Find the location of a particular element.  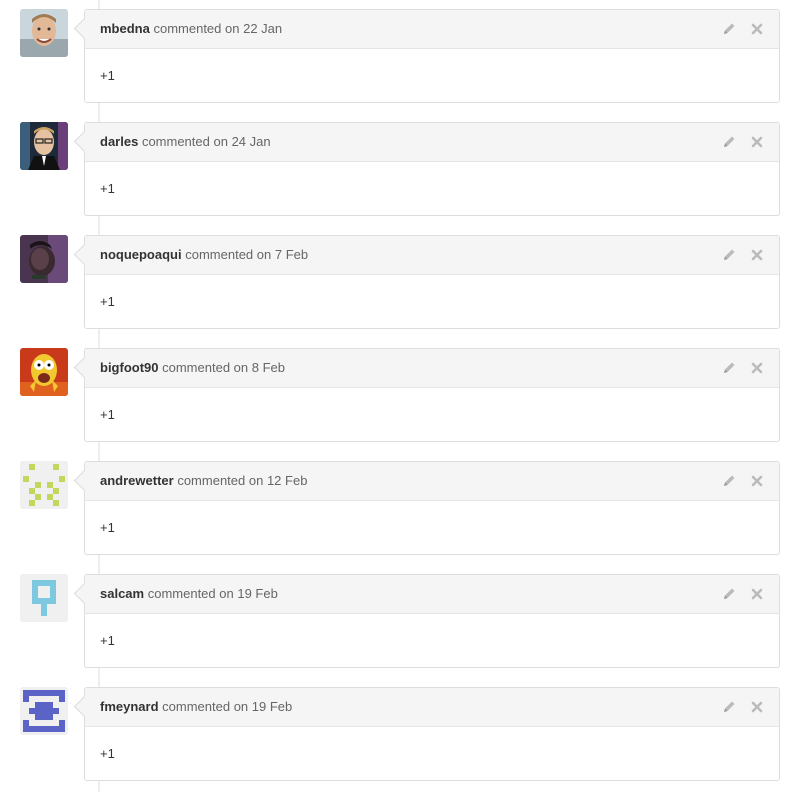

author-link: mbedna is located at coordinates (125, 28).